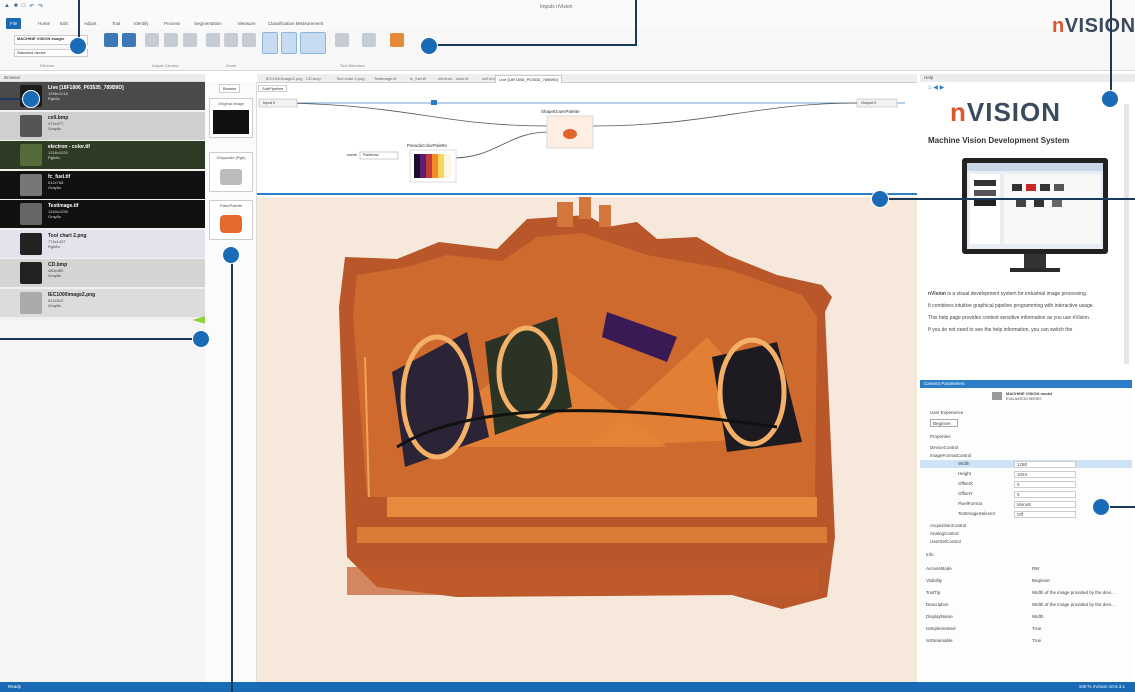 The width and height of the screenshot is (1135, 692). What do you see at coordinates (1045, 464) in the screenshot?
I see `property-value: 1280` at bounding box center [1045, 464].